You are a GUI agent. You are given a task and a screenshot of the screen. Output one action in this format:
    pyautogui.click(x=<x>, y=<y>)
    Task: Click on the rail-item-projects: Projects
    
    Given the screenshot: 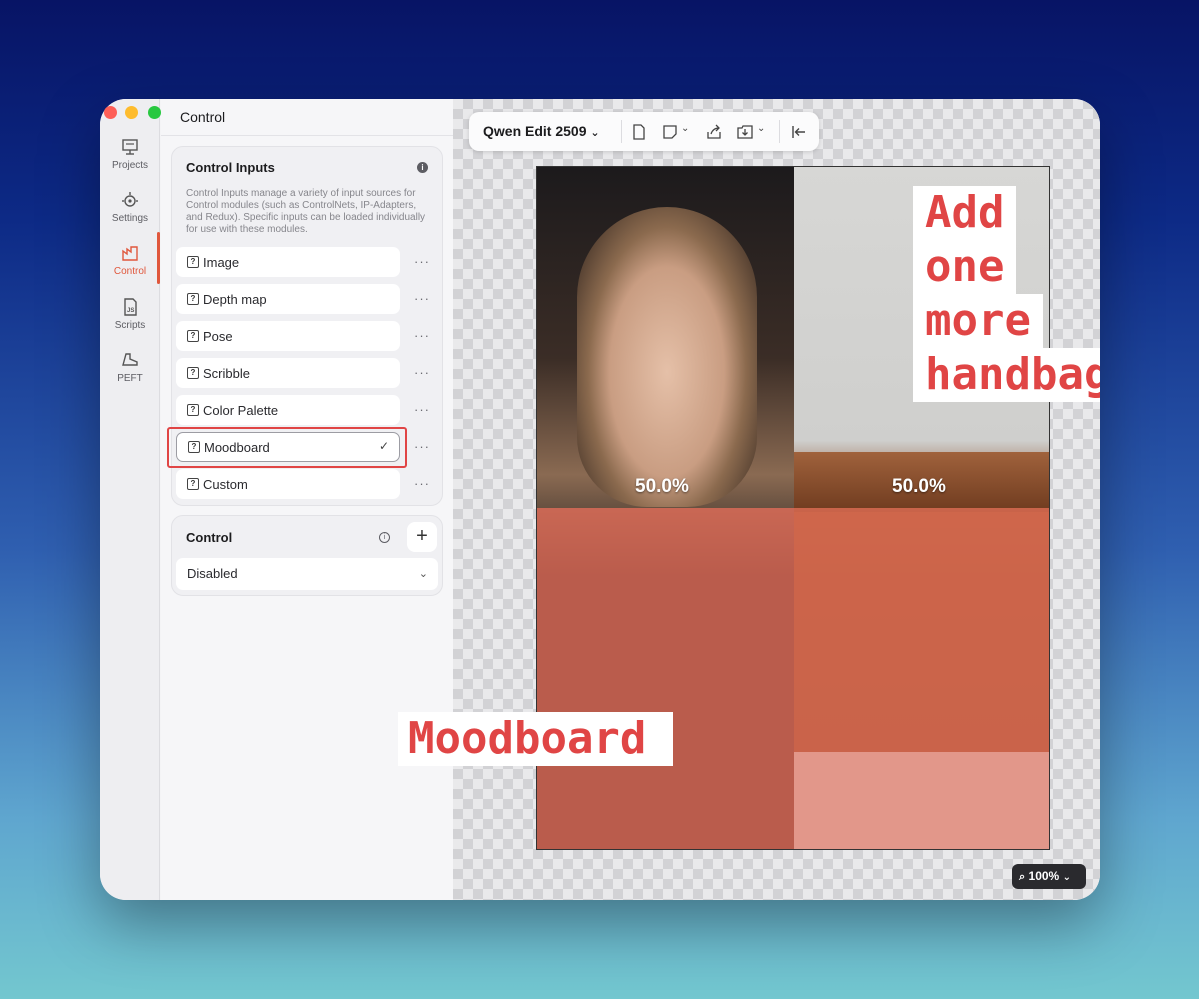 What is the action you would take?
    pyautogui.click(x=130, y=154)
    